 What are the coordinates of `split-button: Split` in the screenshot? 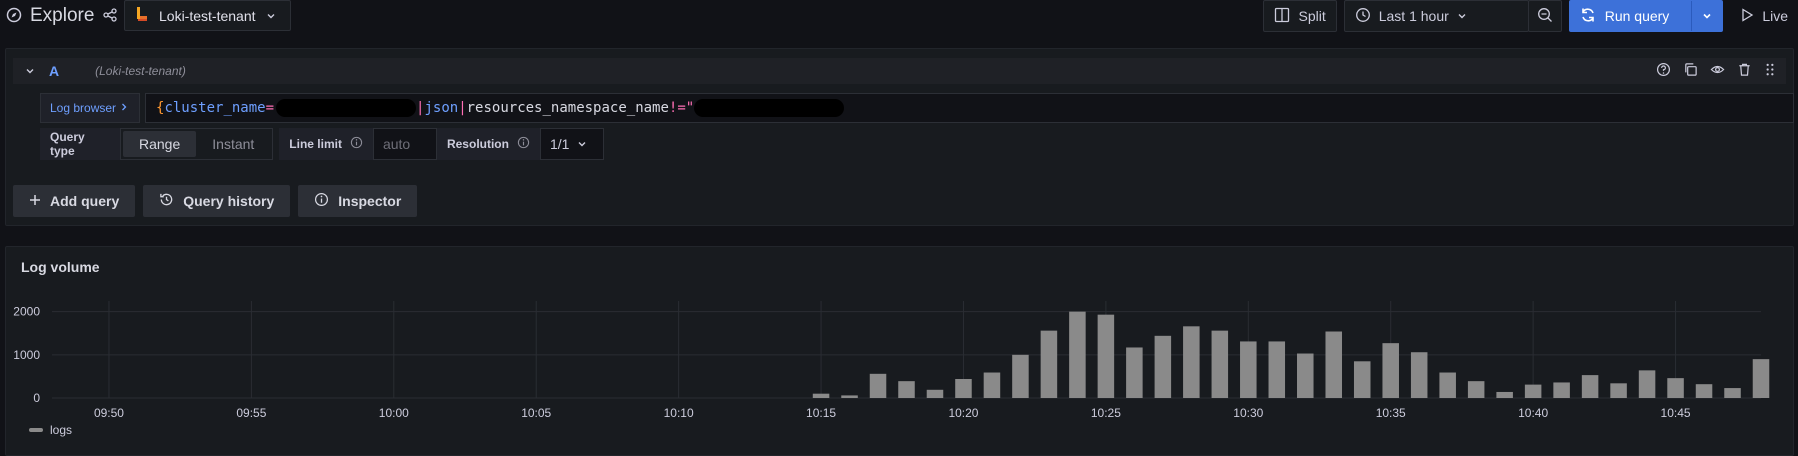 It's located at (1300, 16).